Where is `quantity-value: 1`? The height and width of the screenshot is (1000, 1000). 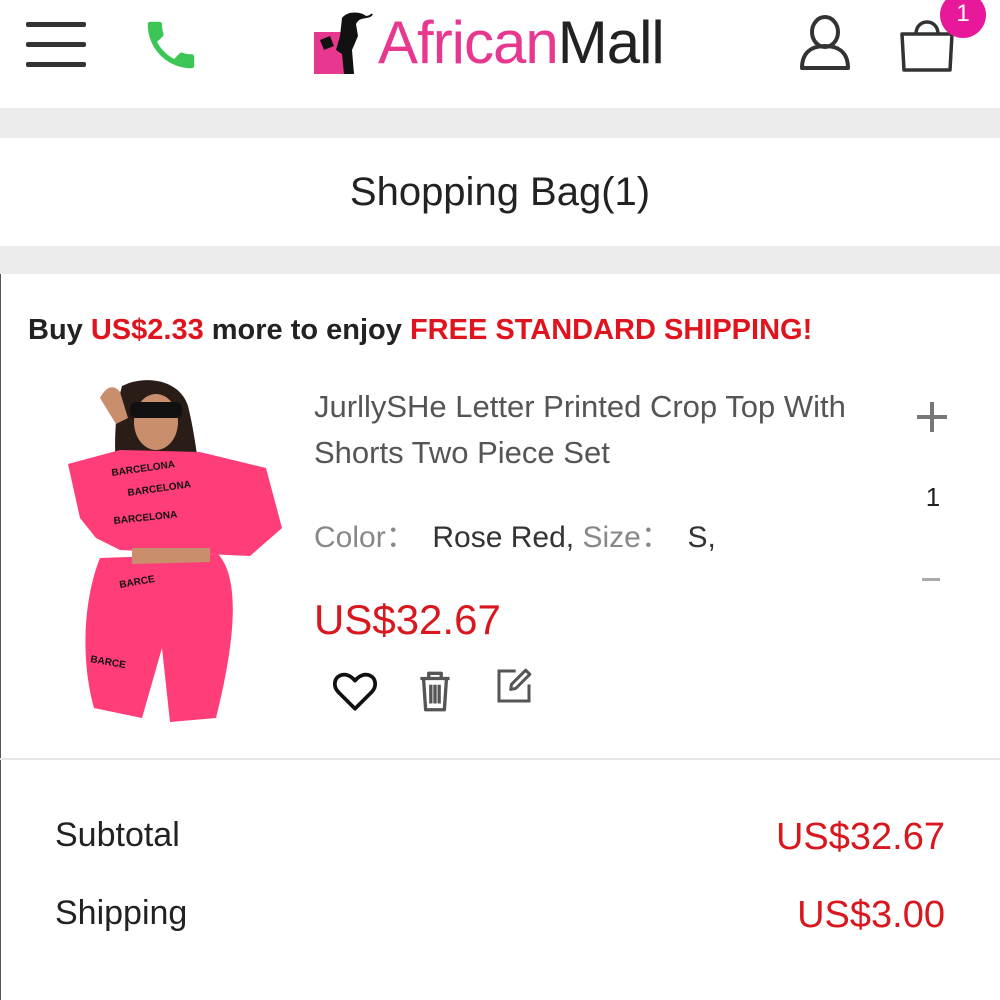 quantity-value: 1 is located at coordinates (933, 497).